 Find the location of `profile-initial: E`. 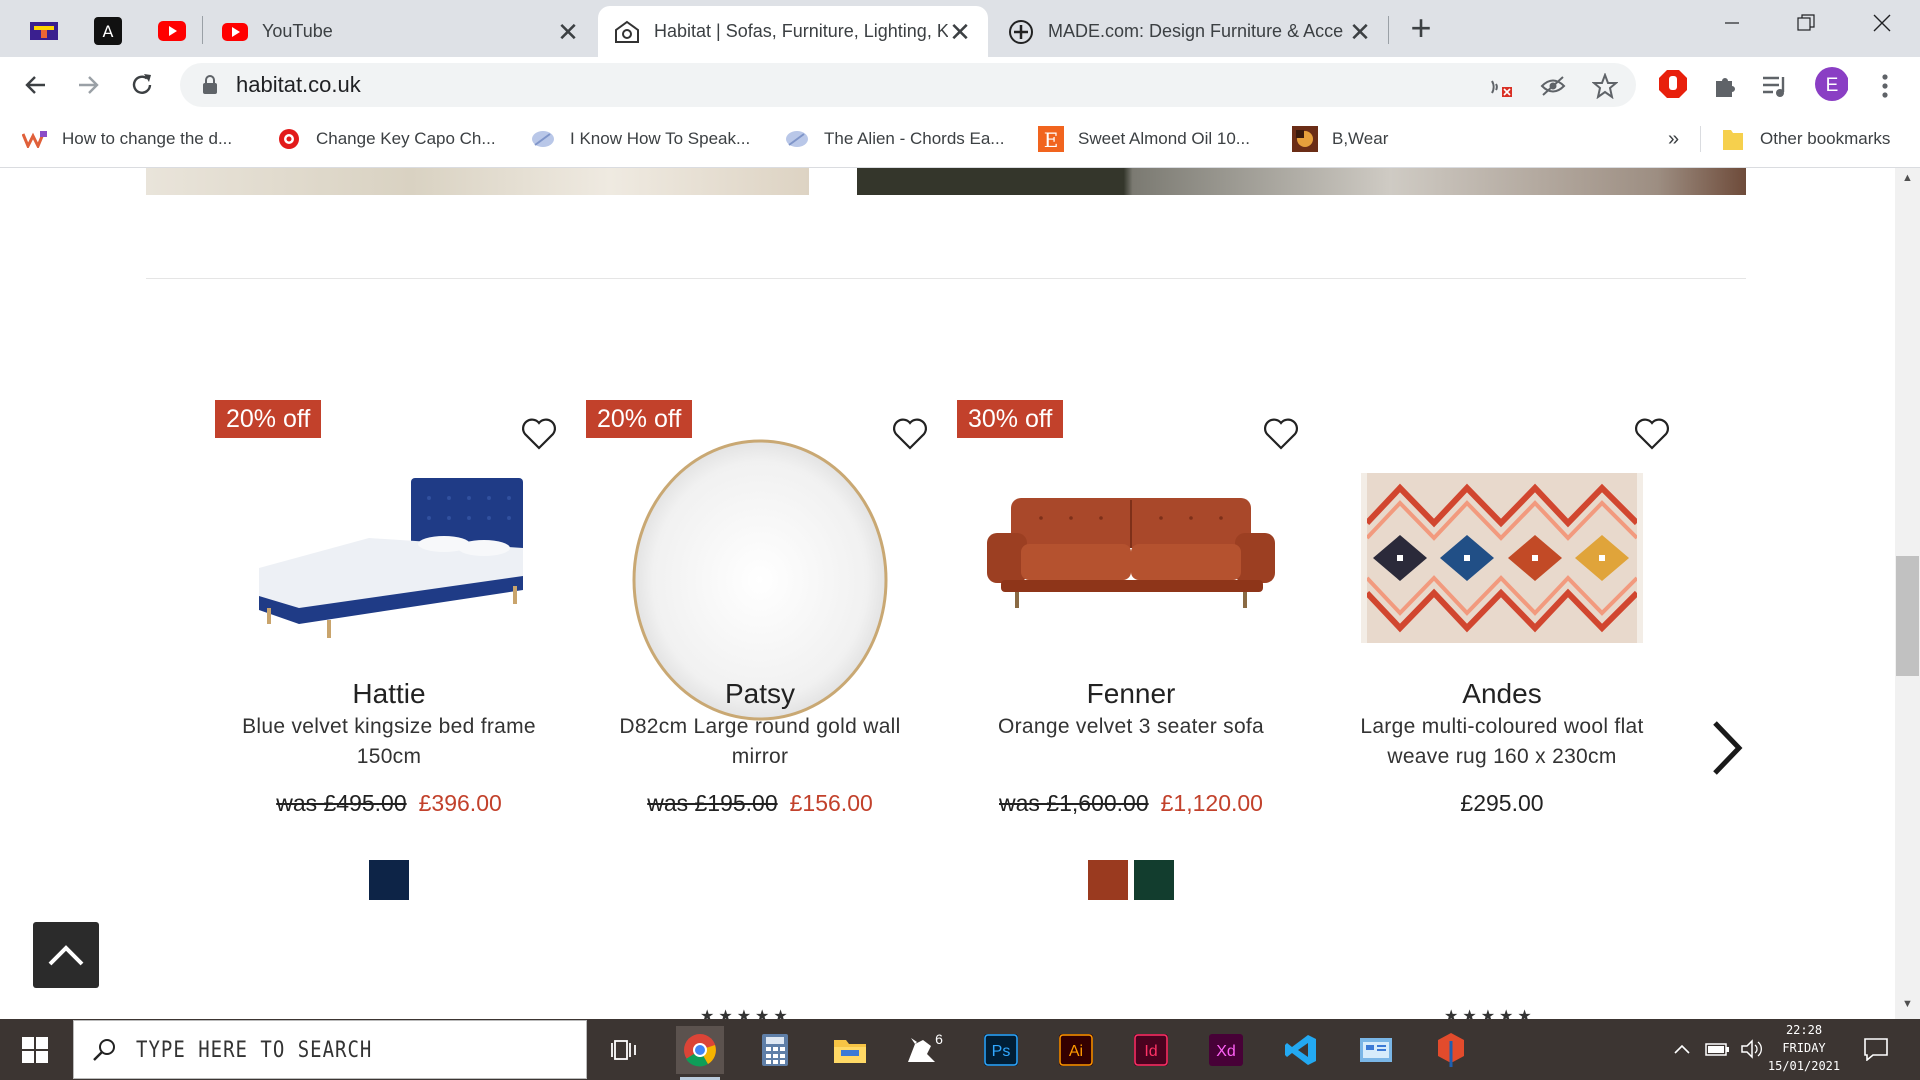

profile-initial: E is located at coordinates (1832, 85).